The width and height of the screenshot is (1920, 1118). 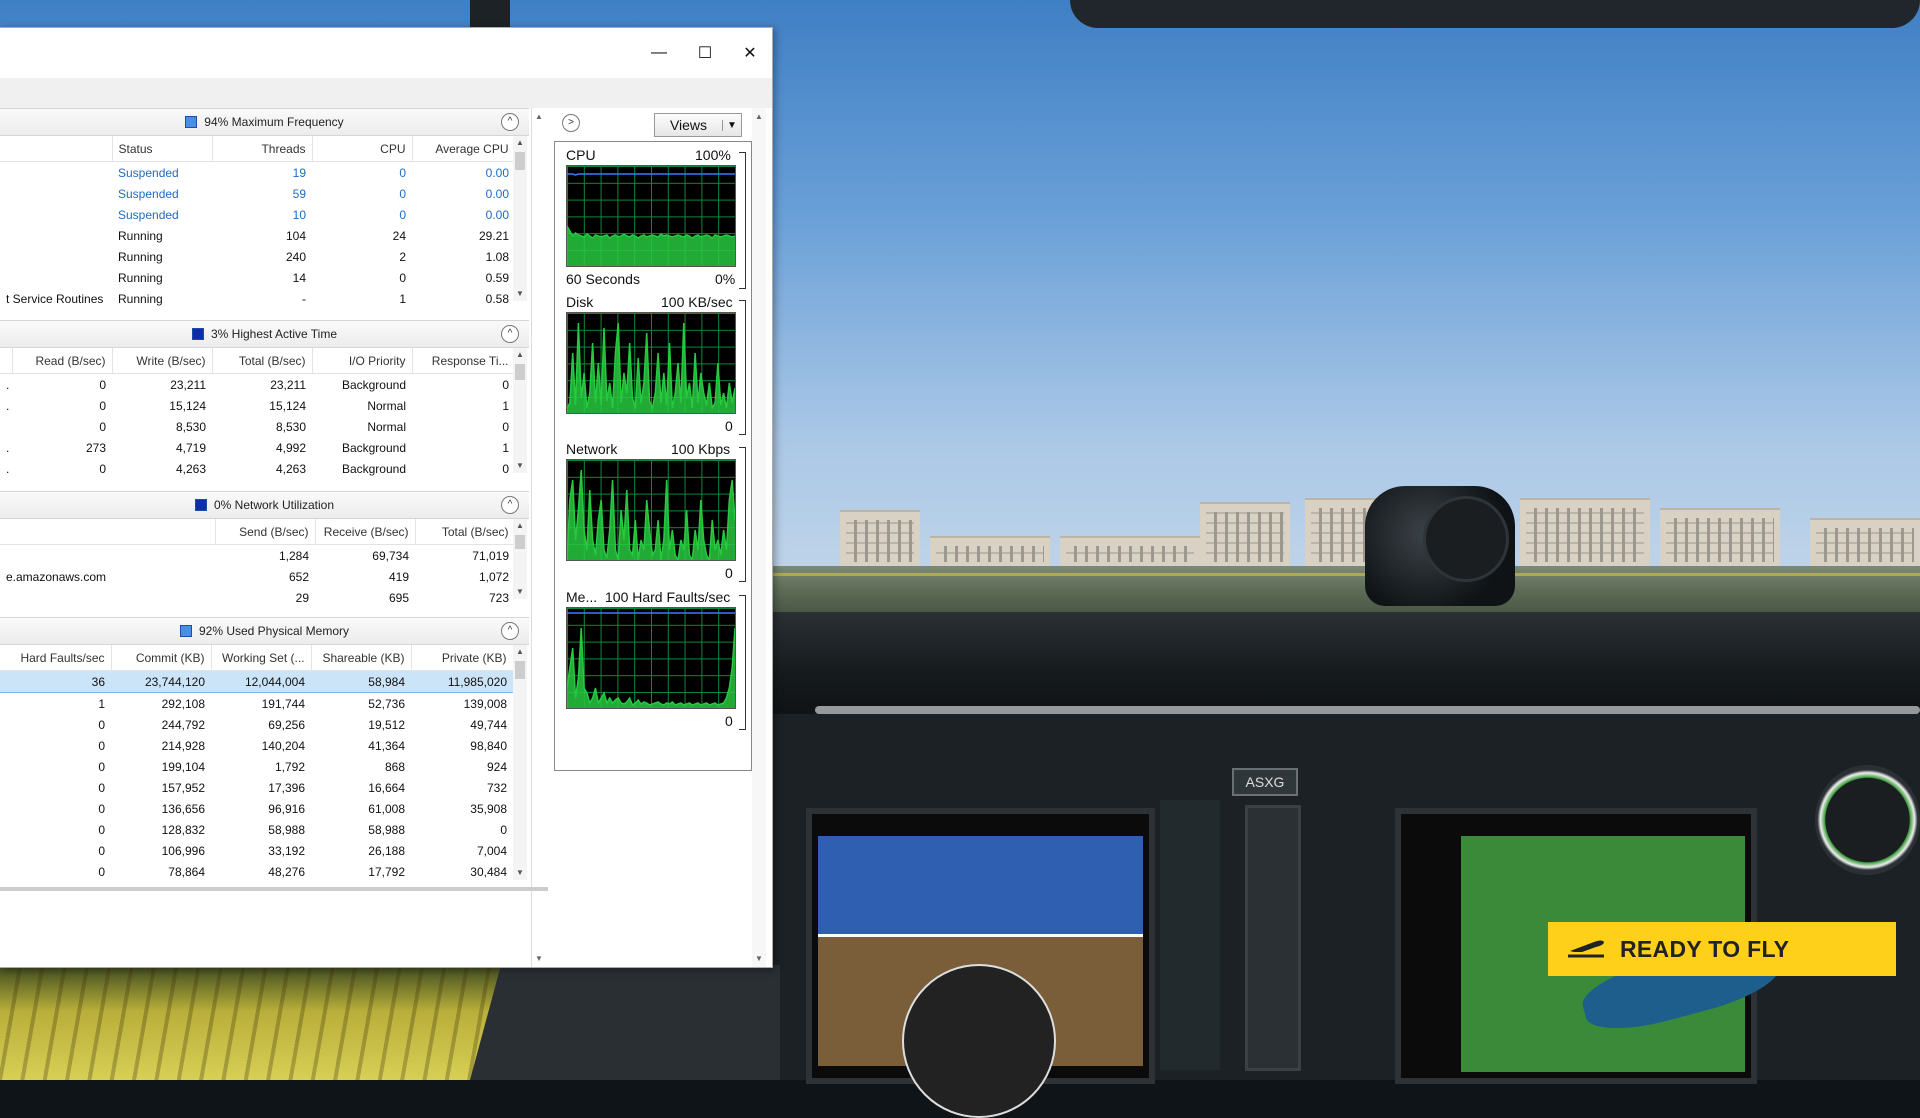 I want to click on disk-activity-row: 0 8,530 8,530 Normal 0, so click(x=257, y=426).